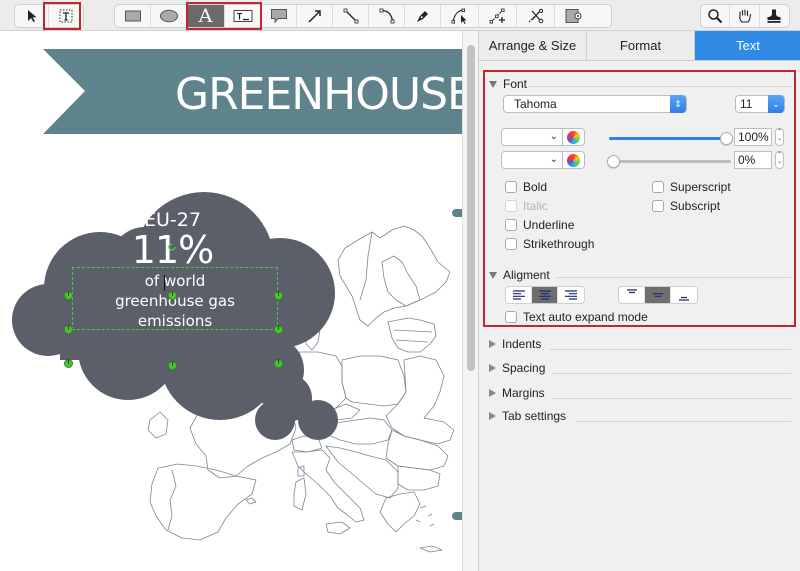 This screenshot has width=800, height=571. I want to click on underline-checkbox: Underline, so click(539, 225).